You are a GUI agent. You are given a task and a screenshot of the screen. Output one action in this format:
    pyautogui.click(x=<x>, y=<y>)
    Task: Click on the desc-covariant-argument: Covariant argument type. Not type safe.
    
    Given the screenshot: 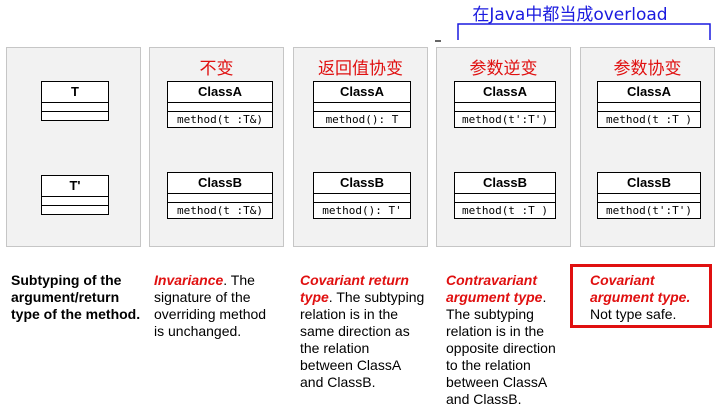 What is the action you would take?
    pyautogui.click(x=649, y=297)
    